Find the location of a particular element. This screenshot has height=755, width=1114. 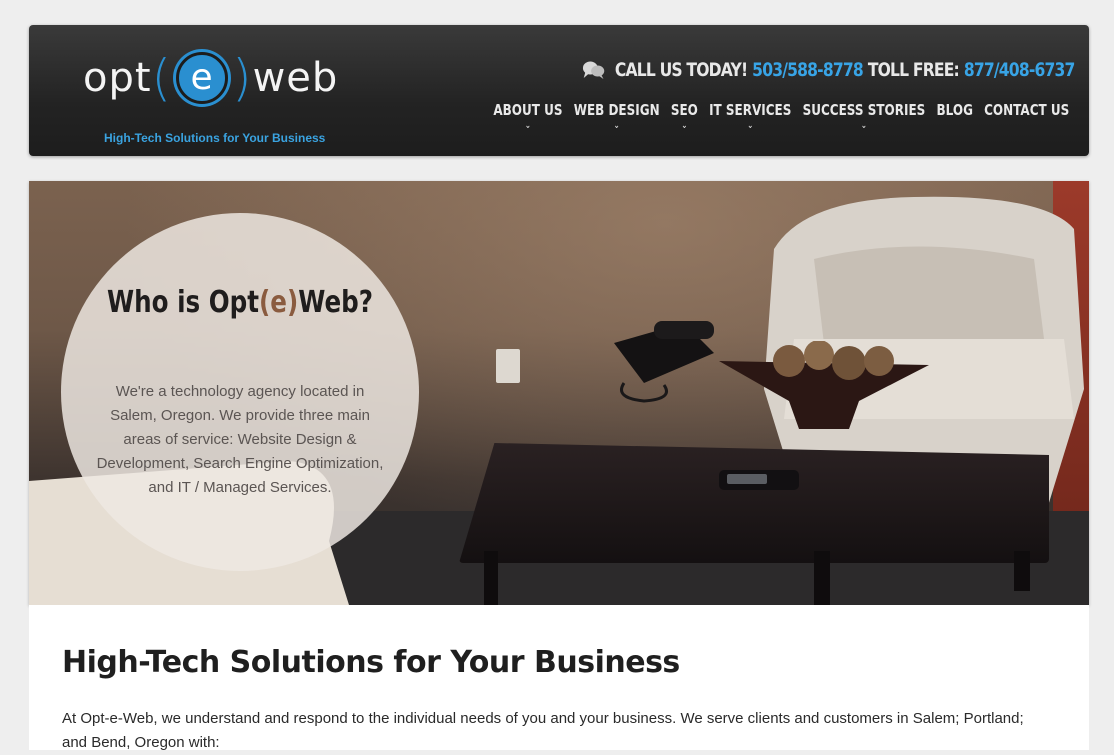

wall-outlet-photo is located at coordinates (508, 366).